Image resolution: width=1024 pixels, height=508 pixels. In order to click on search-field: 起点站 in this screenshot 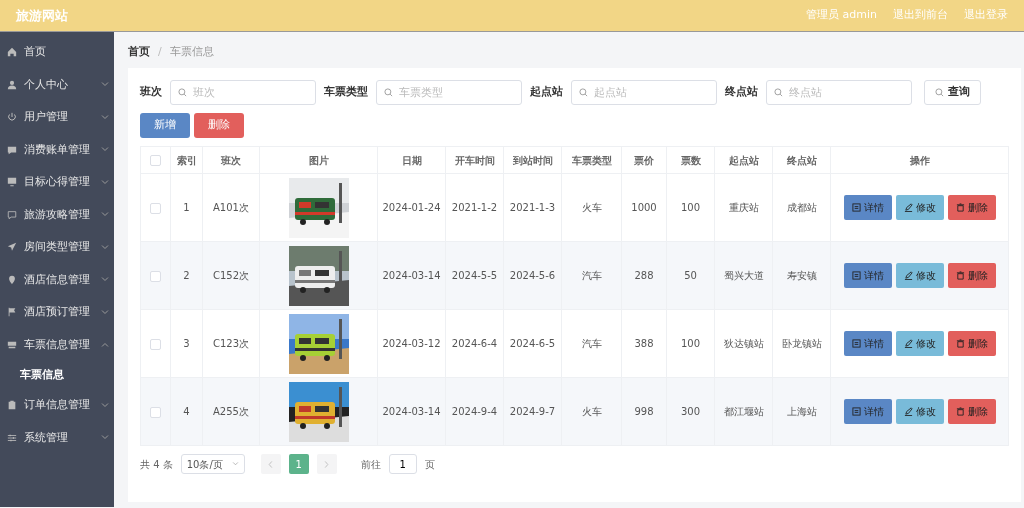, I will do `click(644, 92)`.